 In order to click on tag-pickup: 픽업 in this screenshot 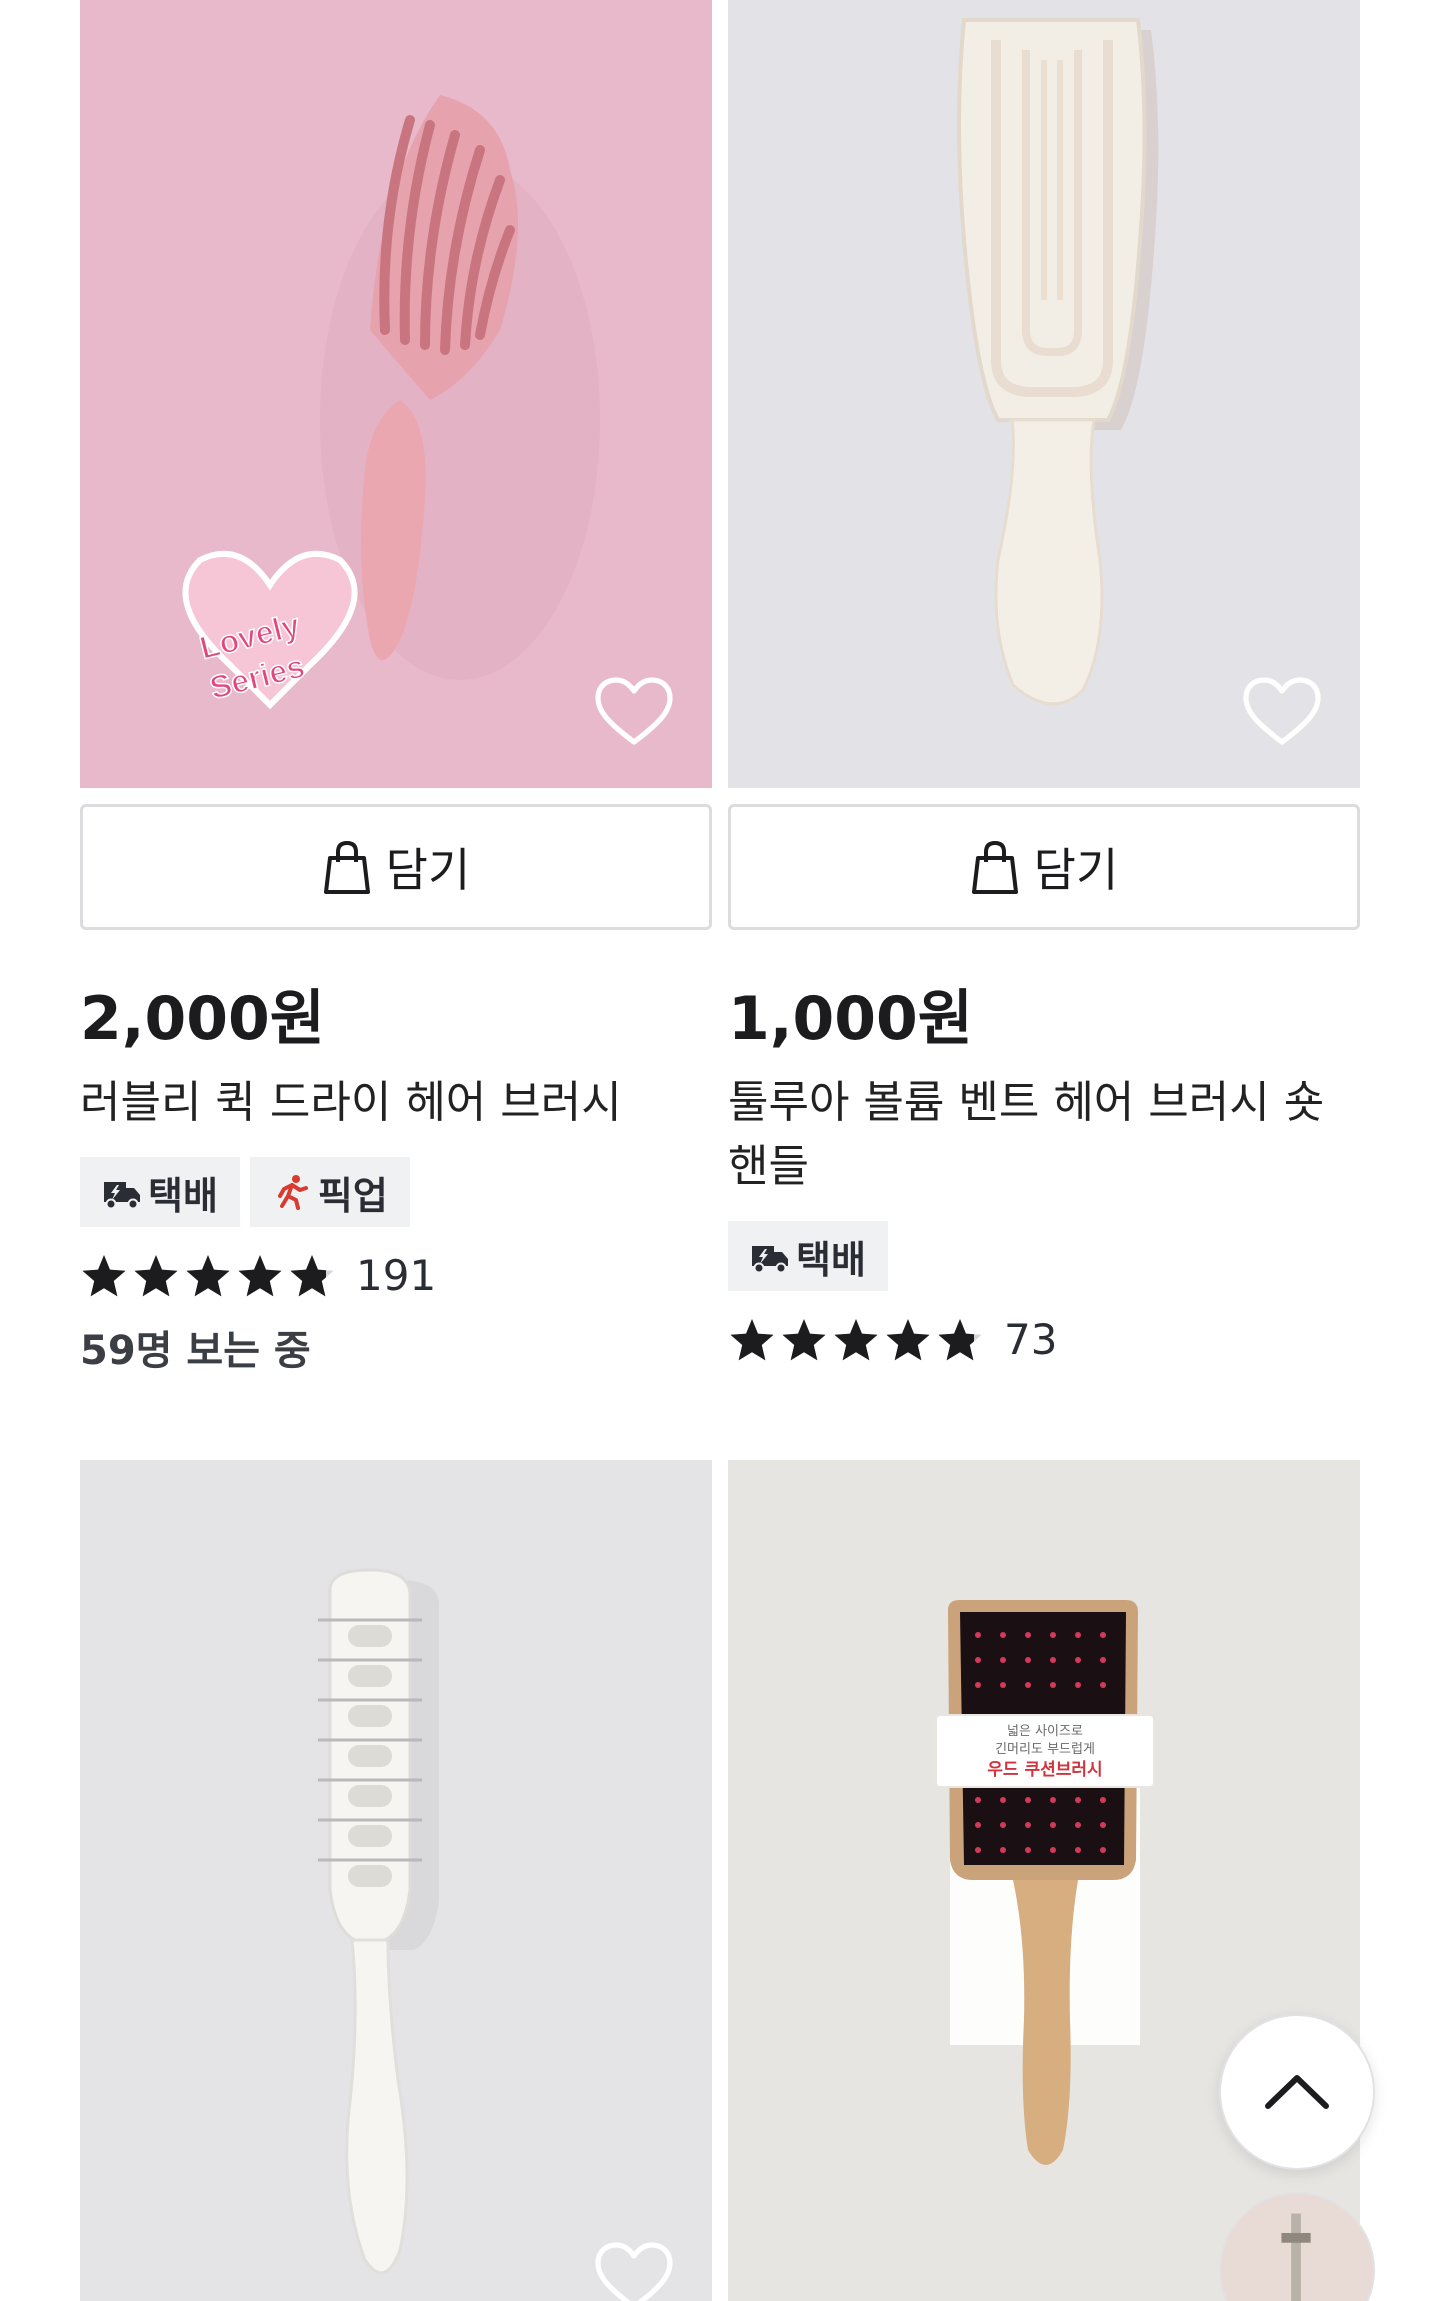, I will do `click(329, 1192)`.